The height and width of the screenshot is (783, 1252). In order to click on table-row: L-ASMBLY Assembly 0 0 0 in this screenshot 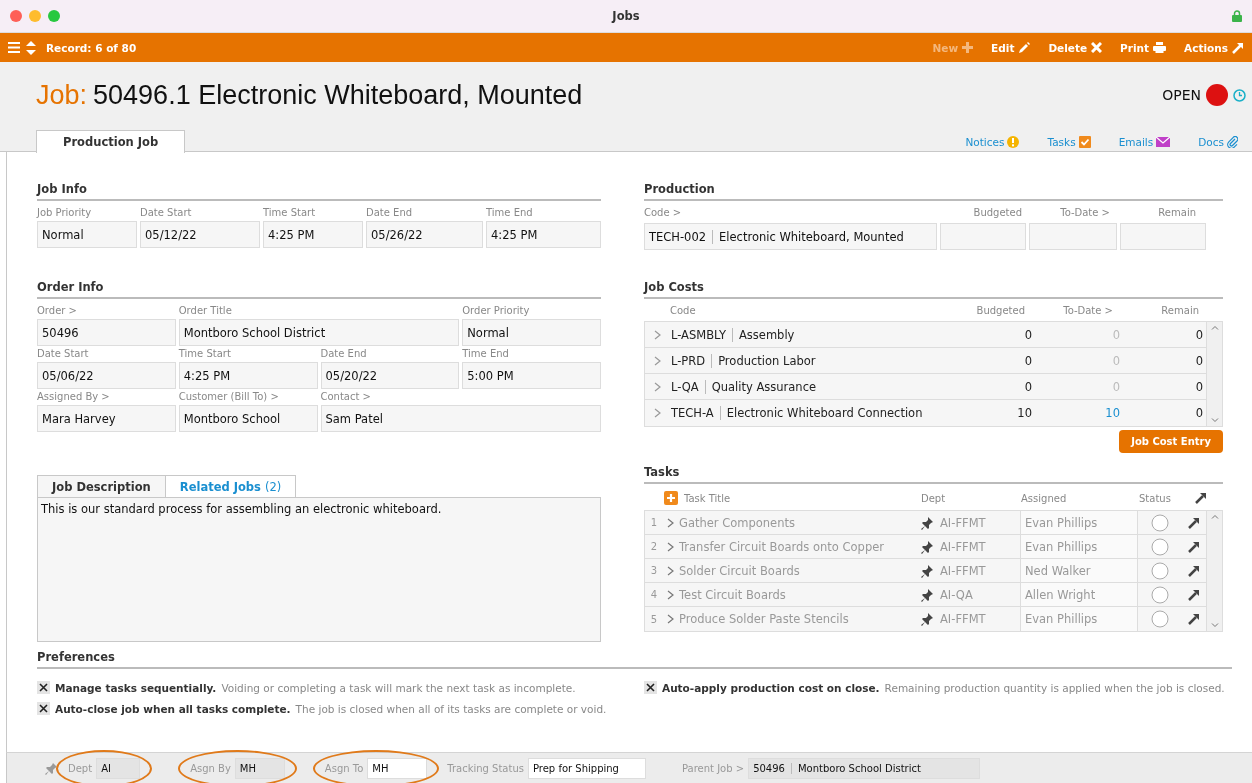, I will do `click(925, 335)`.